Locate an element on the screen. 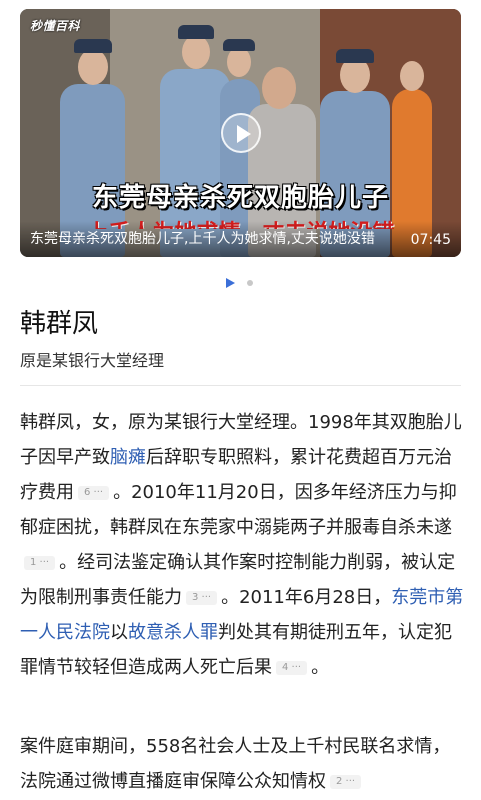  carousel-dot is located at coordinates (250, 283).